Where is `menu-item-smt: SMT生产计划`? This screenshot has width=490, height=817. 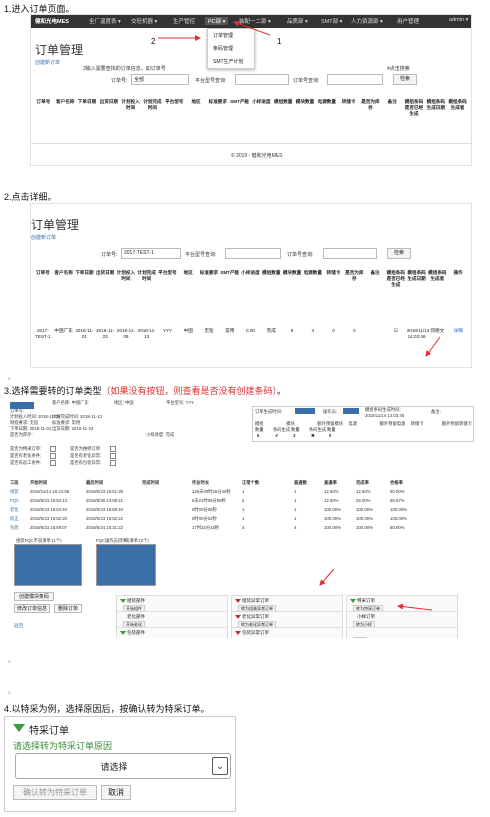
menu-item-smt: SMT生产计划 is located at coordinates (231, 61).